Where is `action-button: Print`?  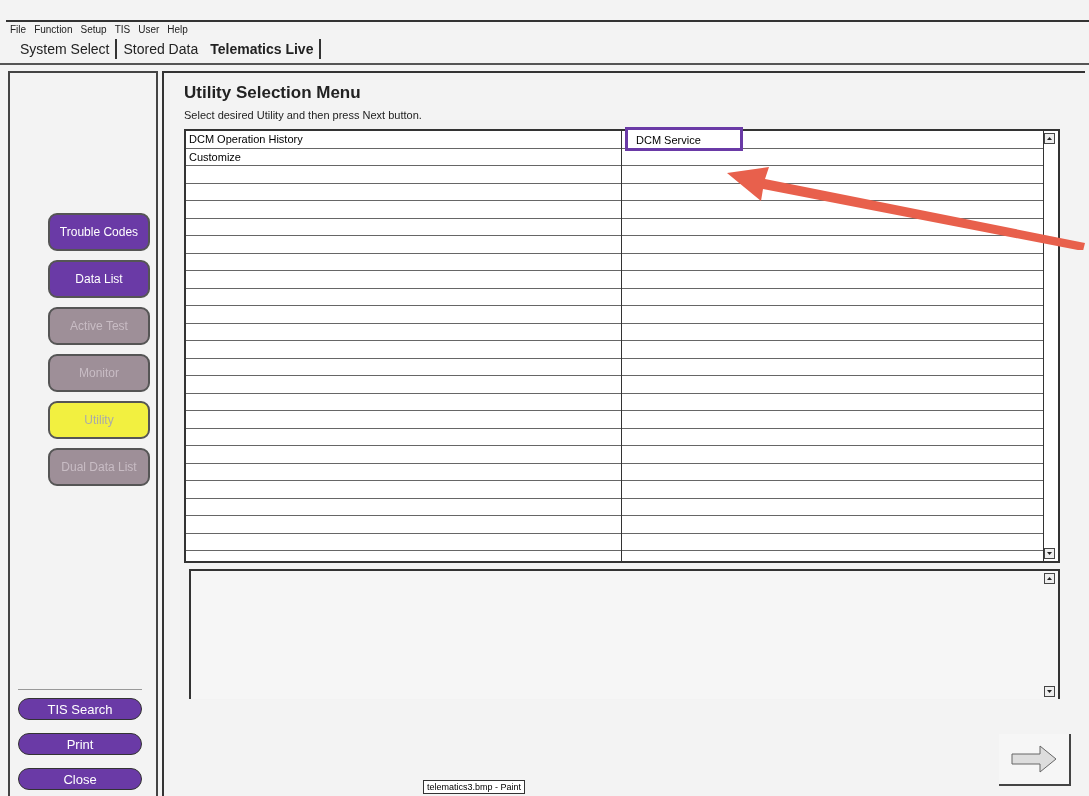 action-button: Print is located at coordinates (80, 744).